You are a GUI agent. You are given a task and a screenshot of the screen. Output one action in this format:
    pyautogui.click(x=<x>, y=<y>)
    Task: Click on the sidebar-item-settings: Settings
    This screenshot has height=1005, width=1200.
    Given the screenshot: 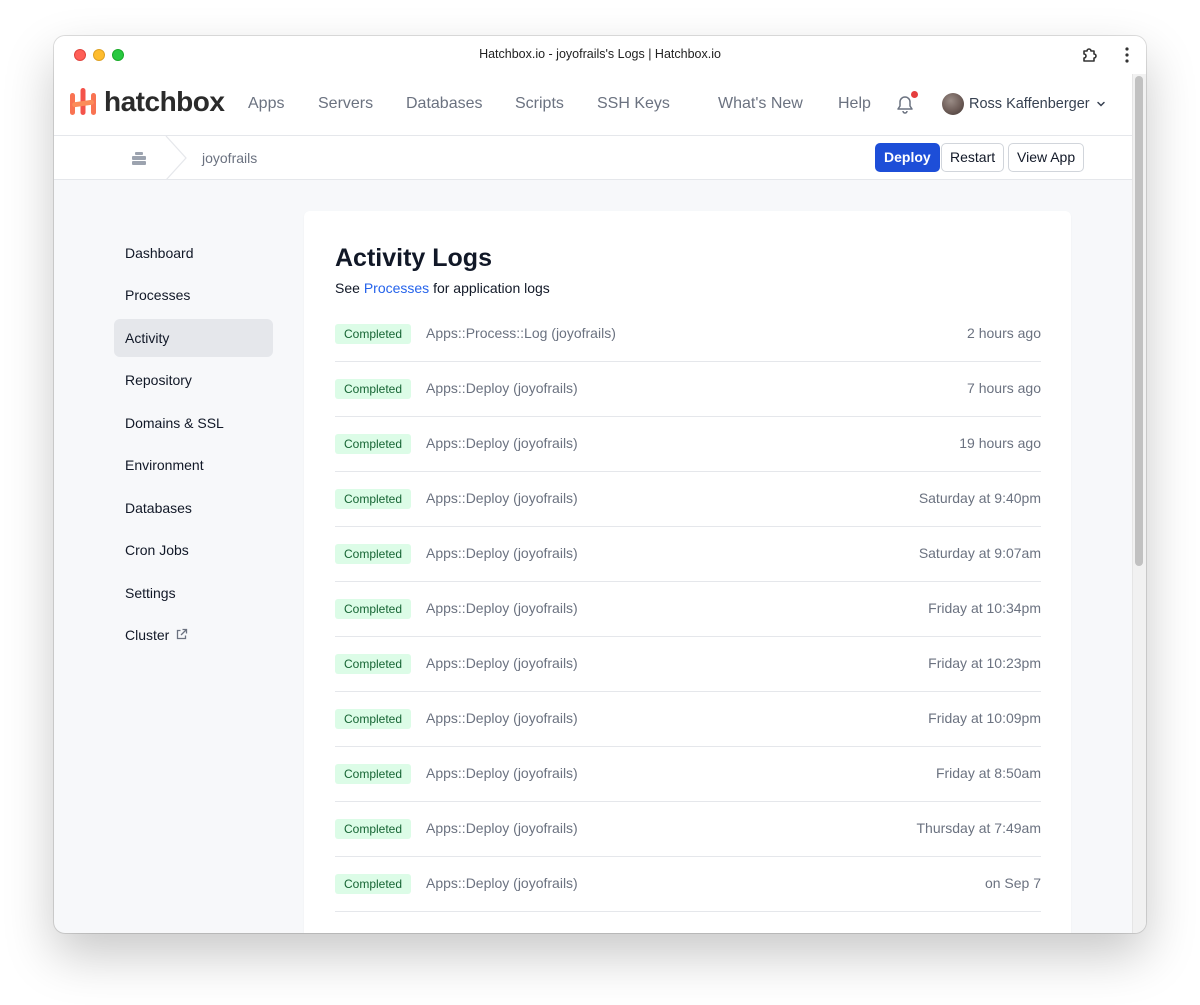 What is the action you would take?
    pyautogui.click(x=193, y=593)
    